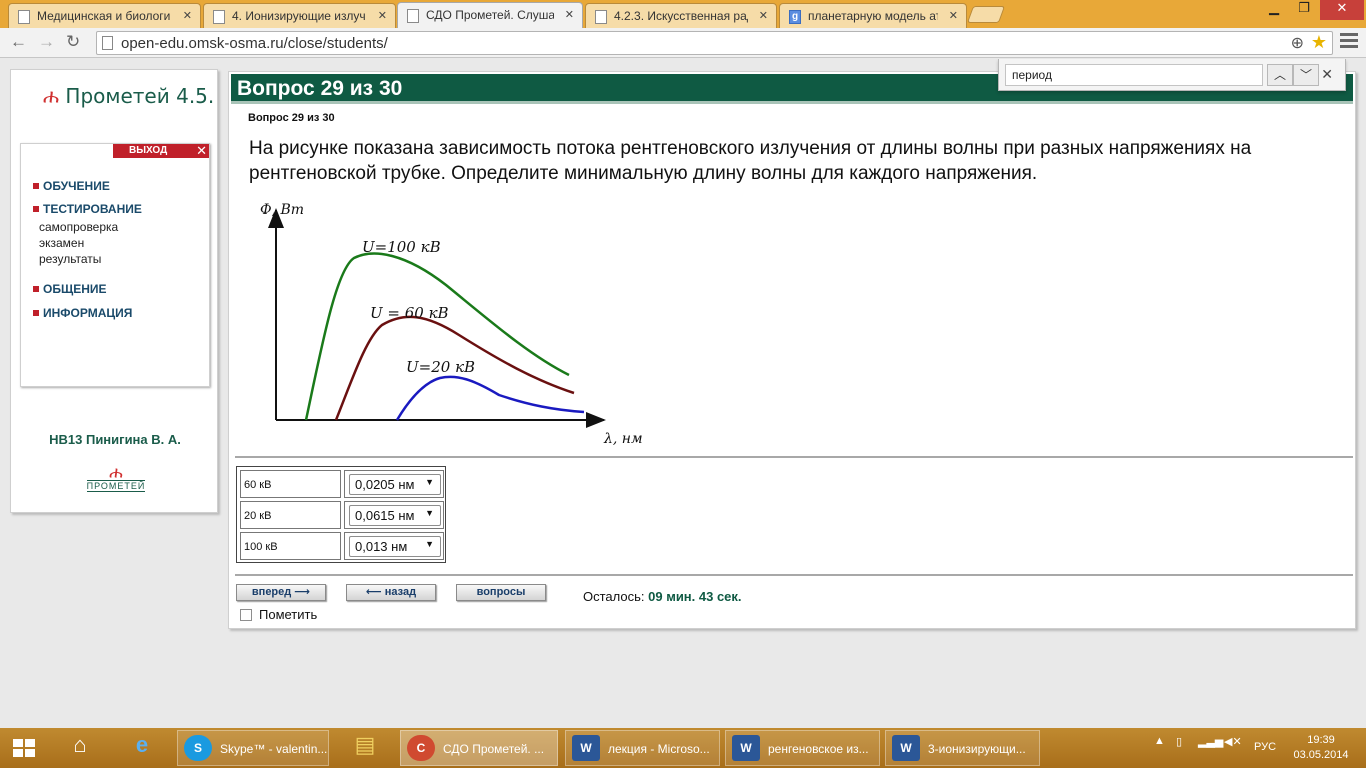 The image size is (1366, 768). Describe the element at coordinates (381, 546) in the screenshot. I see `answer-select-value: 0,013 нм` at that location.